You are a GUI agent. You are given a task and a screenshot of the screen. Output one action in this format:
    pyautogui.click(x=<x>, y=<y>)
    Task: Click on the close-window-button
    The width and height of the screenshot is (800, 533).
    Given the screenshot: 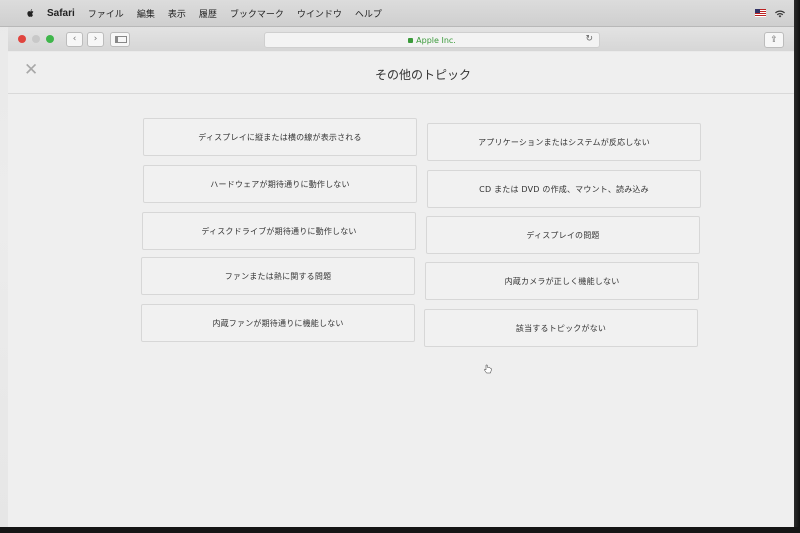 What is the action you would take?
    pyautogui.click(x=22, y=39)
    